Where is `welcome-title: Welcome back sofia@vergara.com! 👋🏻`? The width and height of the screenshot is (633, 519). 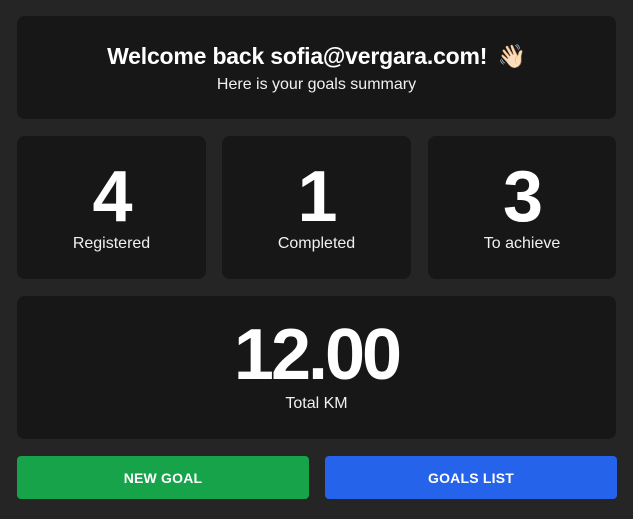
welcome-title: Welcome back sofia@vergara.com! 👋🏻 is located at coordinates (316, 56).